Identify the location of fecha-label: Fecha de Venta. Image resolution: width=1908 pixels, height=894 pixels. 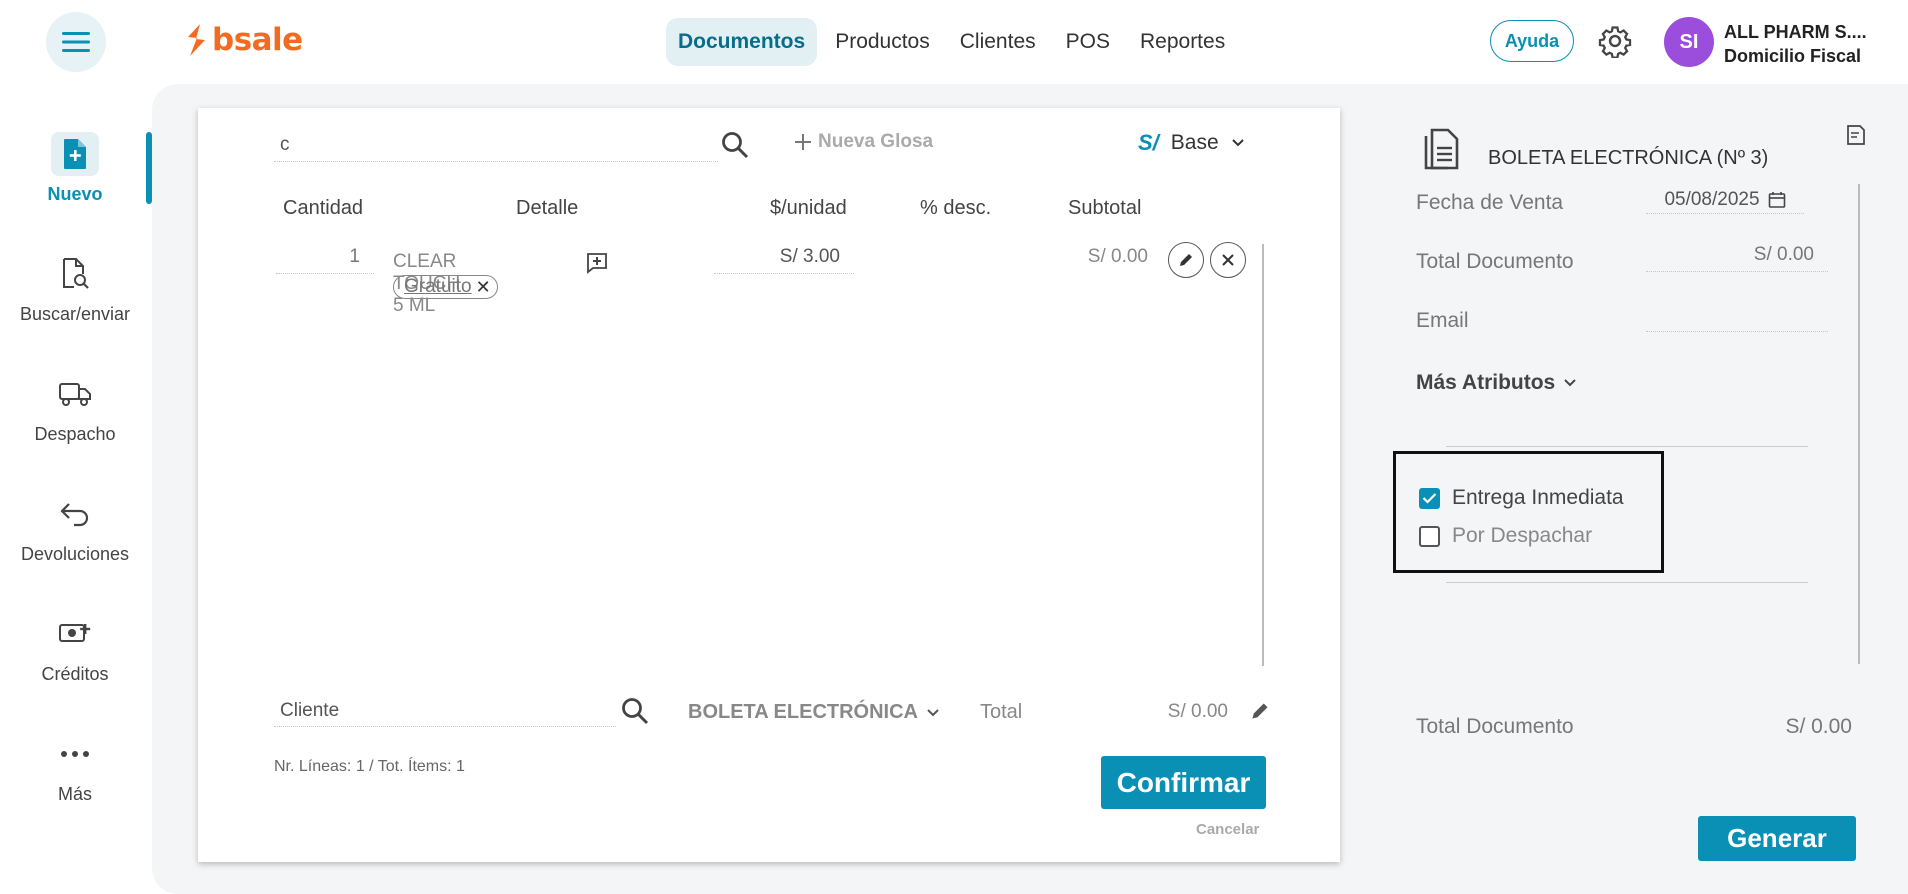
(1490, 202).